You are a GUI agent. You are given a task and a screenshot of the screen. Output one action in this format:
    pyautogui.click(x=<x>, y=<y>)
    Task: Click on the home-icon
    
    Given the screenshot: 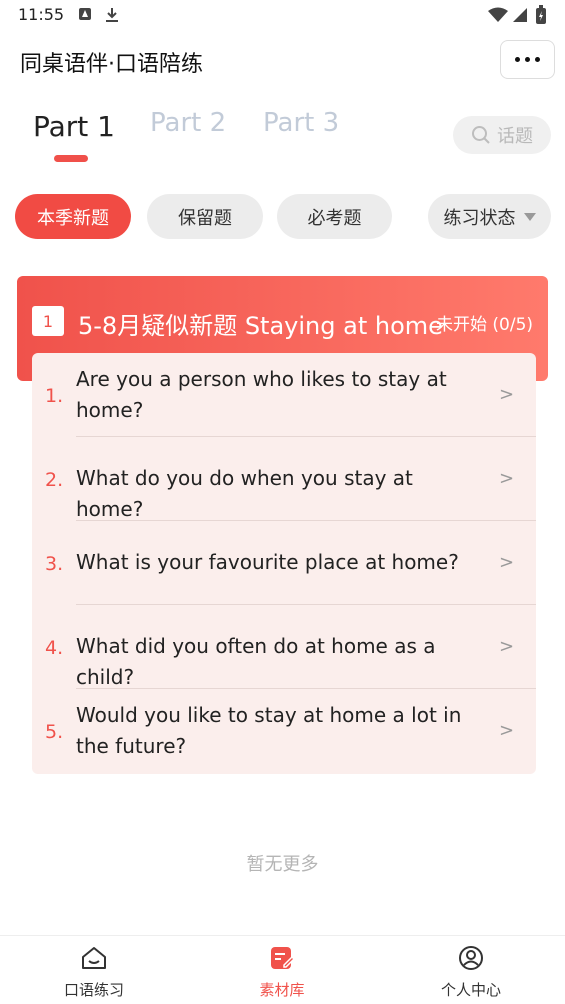 What is the action you would take?
    pyautogui.click(x=94, y=958)
    